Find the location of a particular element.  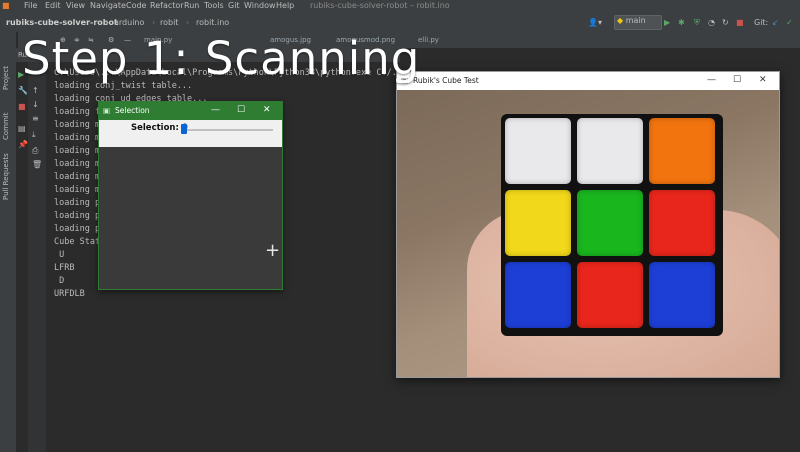

menu-view: View is located at coordinates (75, 5).